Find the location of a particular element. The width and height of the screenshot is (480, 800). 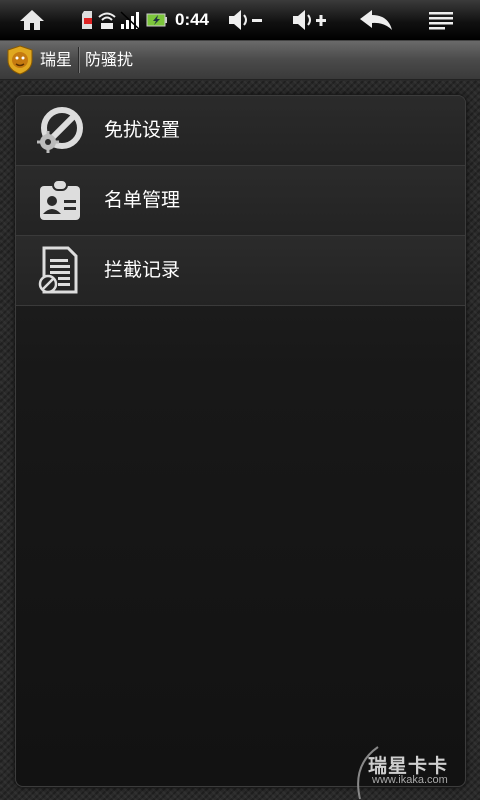

wifi-icon is located at coordinates (107, 20).